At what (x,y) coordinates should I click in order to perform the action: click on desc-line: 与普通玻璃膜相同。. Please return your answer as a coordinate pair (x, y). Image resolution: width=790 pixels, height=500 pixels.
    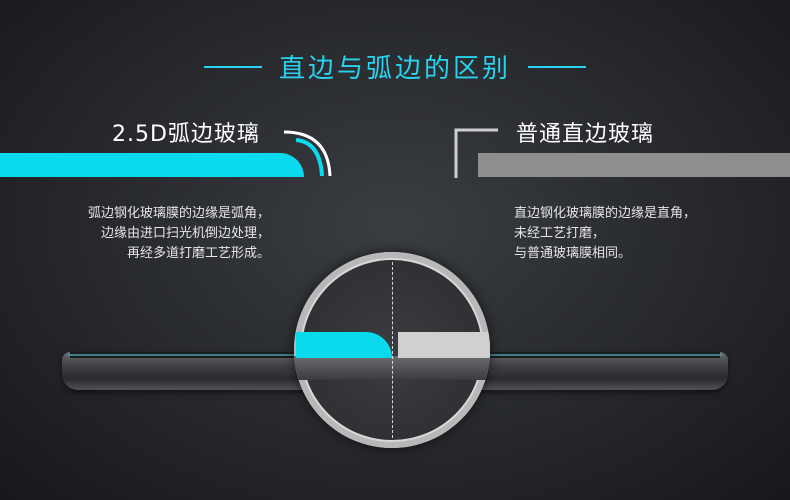
    Looking at the image, I should click on (573, 253).